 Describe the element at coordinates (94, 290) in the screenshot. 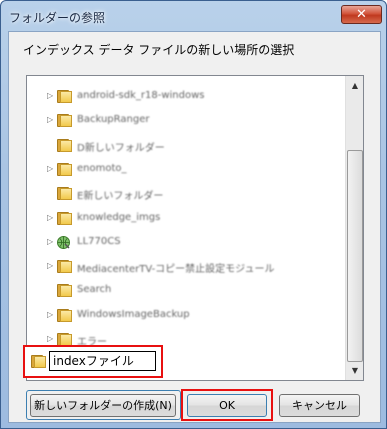

I see `tree-item-label: Search` at that location.